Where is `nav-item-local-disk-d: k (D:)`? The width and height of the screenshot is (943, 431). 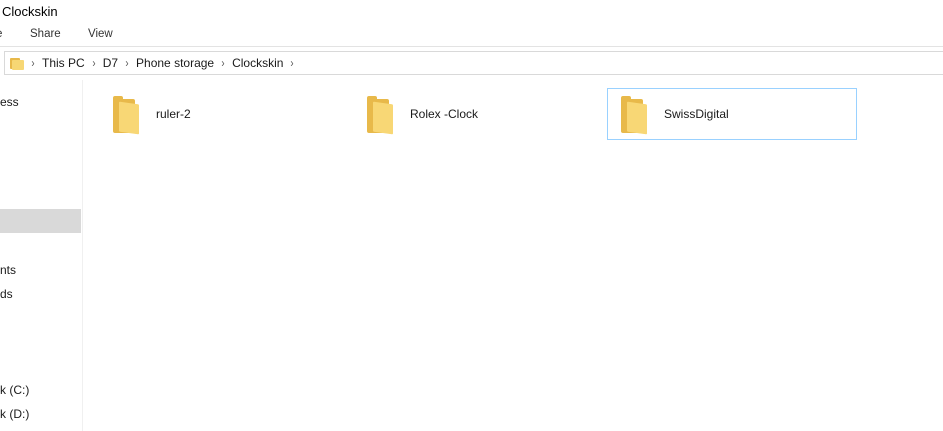
nav-item-local-disk-d: k (D:) is located at coordinates (14, 414).